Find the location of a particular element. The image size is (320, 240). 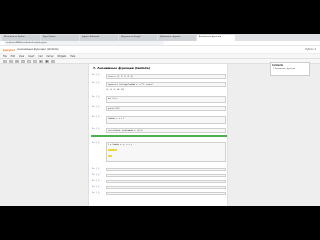

cell-input: f = lambda x, y: x + y is located at coordinates (166, 152).